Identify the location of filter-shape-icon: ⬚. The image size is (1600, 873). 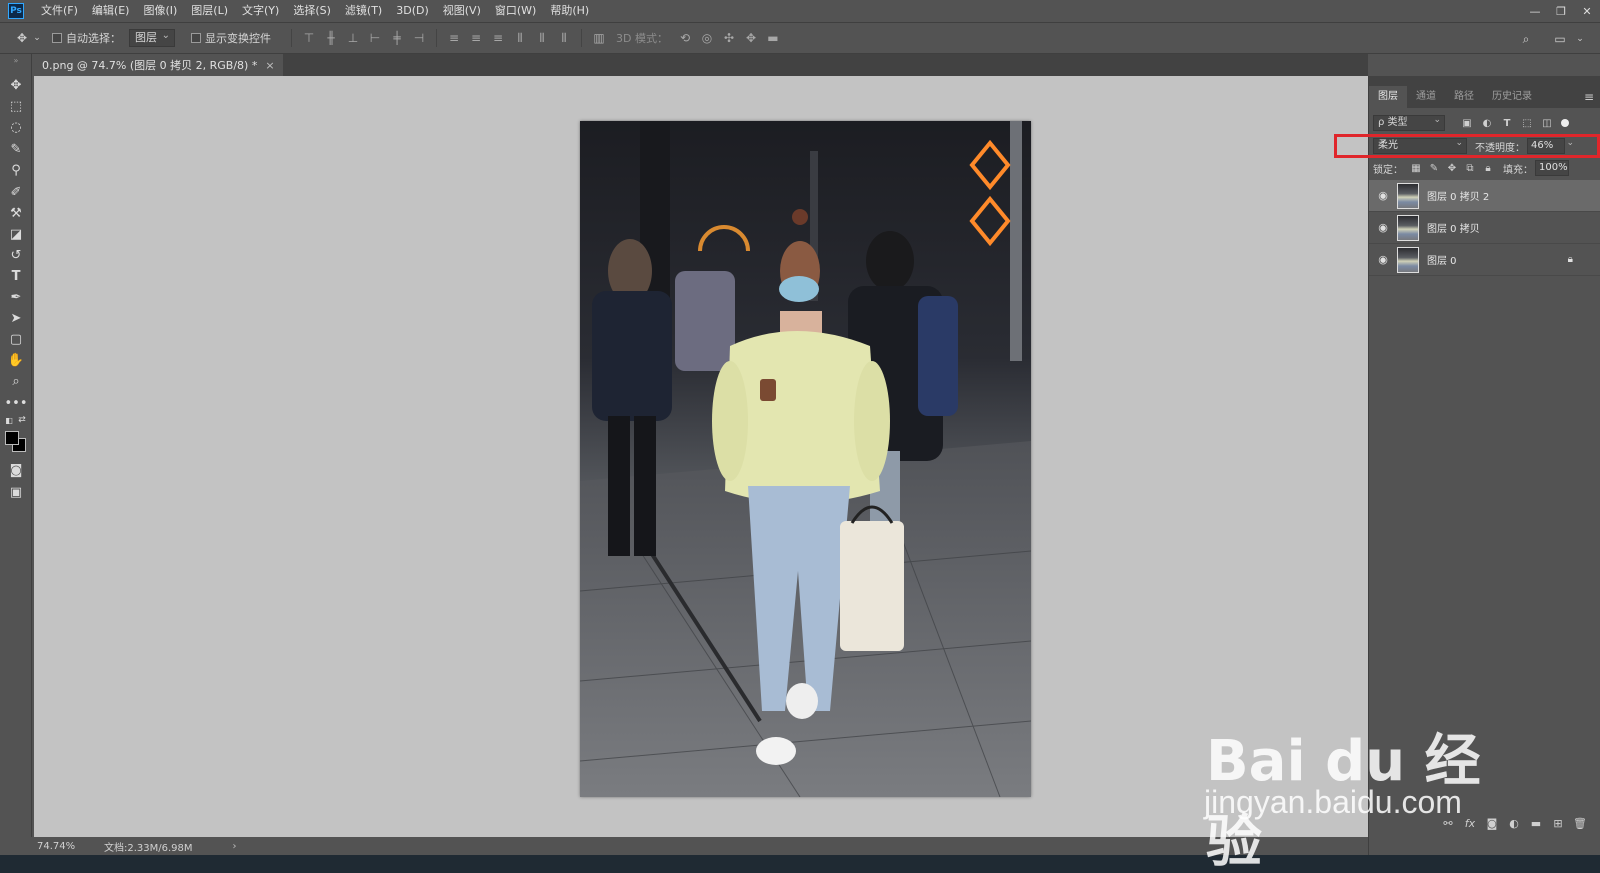
(1527, 123).